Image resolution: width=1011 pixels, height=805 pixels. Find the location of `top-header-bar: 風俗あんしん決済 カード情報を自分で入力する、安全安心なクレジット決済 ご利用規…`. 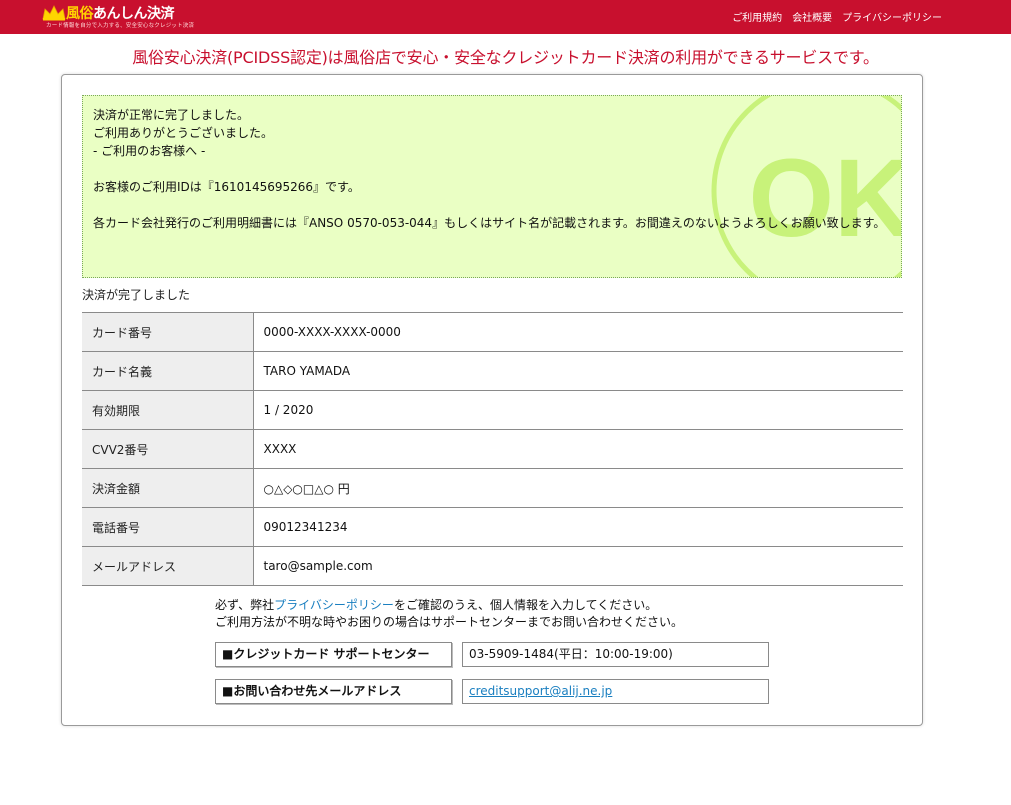

top-header-bar: 風俗あんしん決済 カード情報を自分で入力する、安全安心なクレジット決済 ご利用規… is located at coordinates (505, 17).